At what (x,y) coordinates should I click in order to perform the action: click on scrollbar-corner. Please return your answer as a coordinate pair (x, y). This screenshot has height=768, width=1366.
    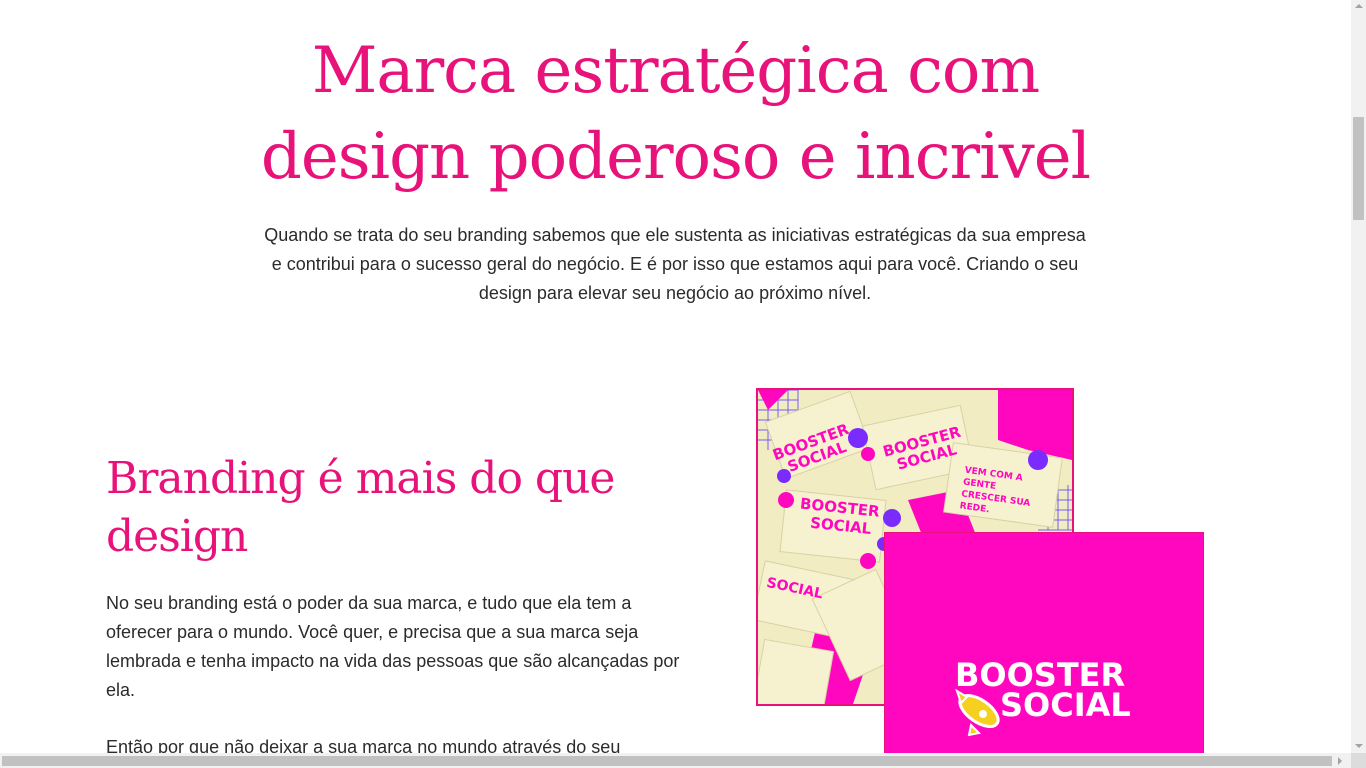
    Looking at the image, I should click on (1358, 760).